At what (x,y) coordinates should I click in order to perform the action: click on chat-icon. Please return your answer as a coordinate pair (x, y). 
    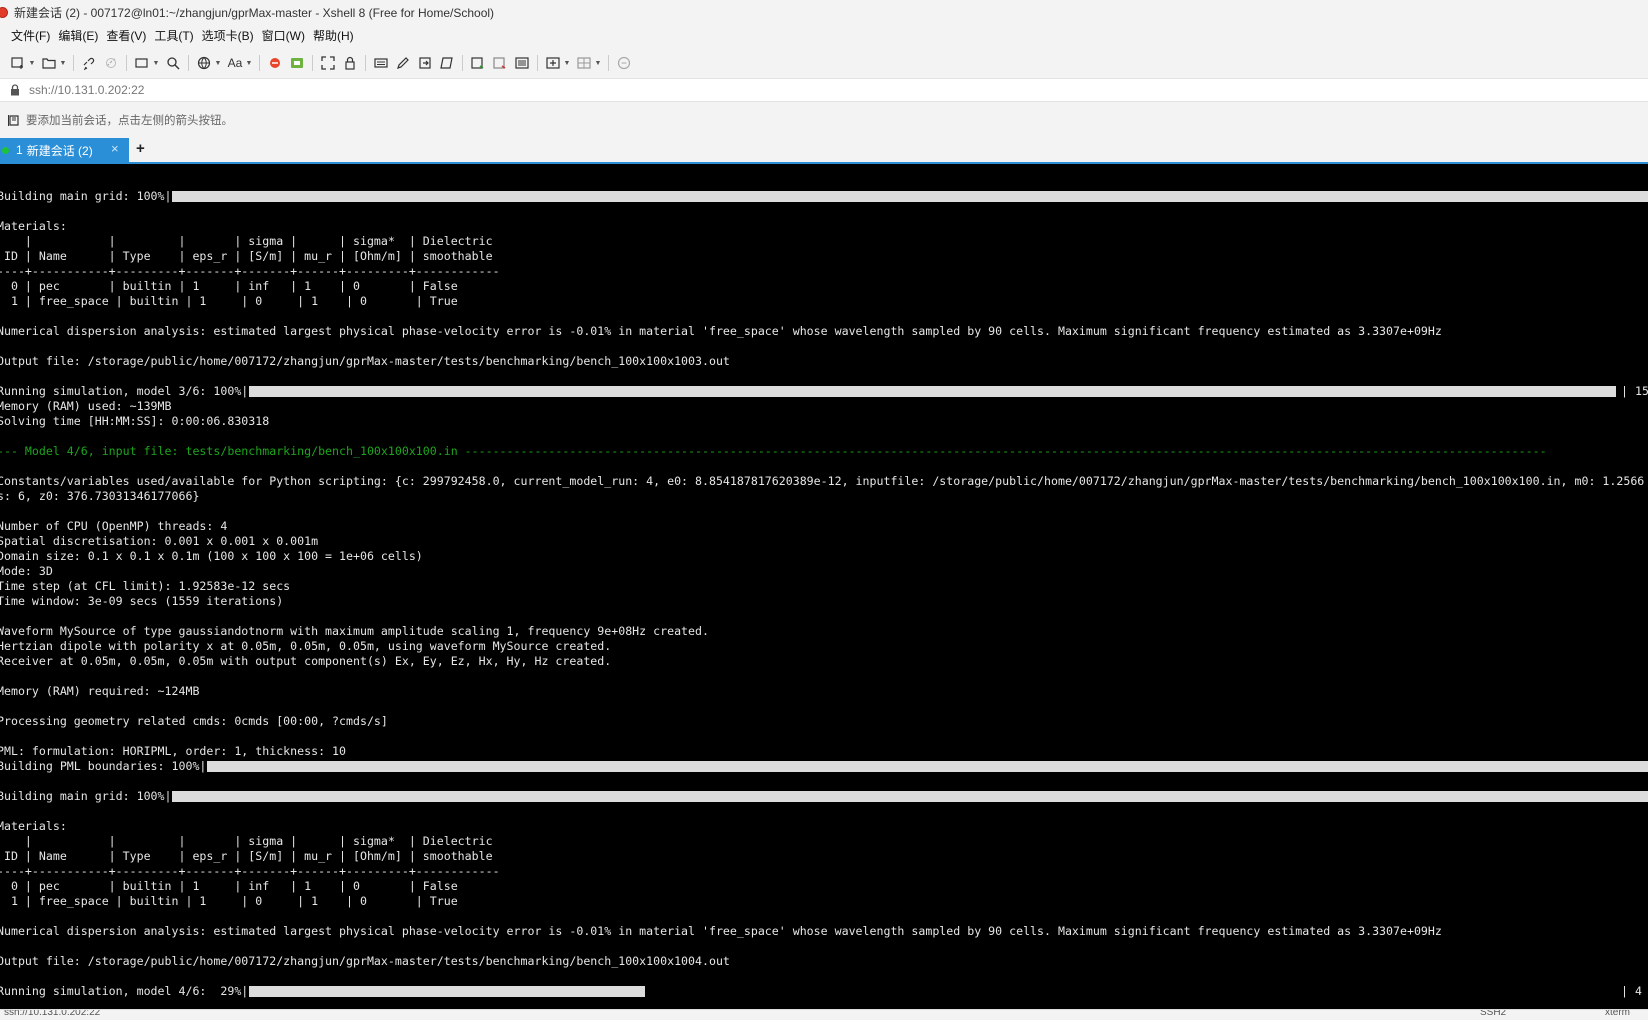
    Looking at the image, I should click on (624, 63).